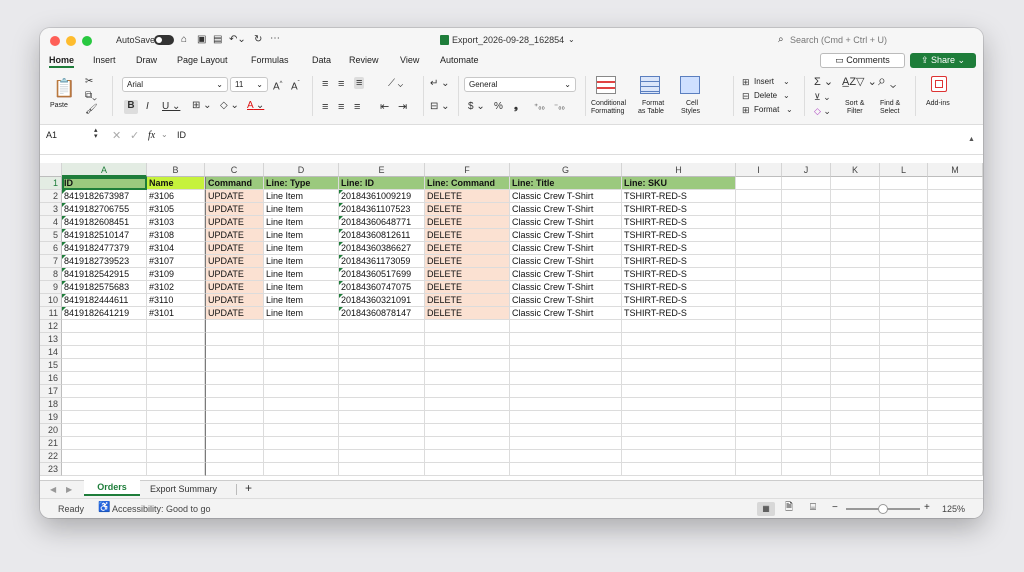 The image size is (1024, 572). I want to click on save-icon: ▣, so click(201, 40).